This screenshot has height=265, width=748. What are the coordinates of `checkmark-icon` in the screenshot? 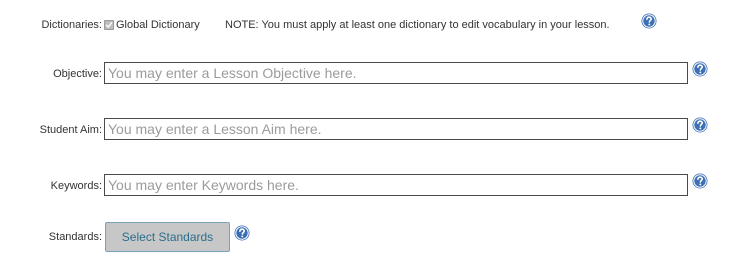 It's located at (109, 25).